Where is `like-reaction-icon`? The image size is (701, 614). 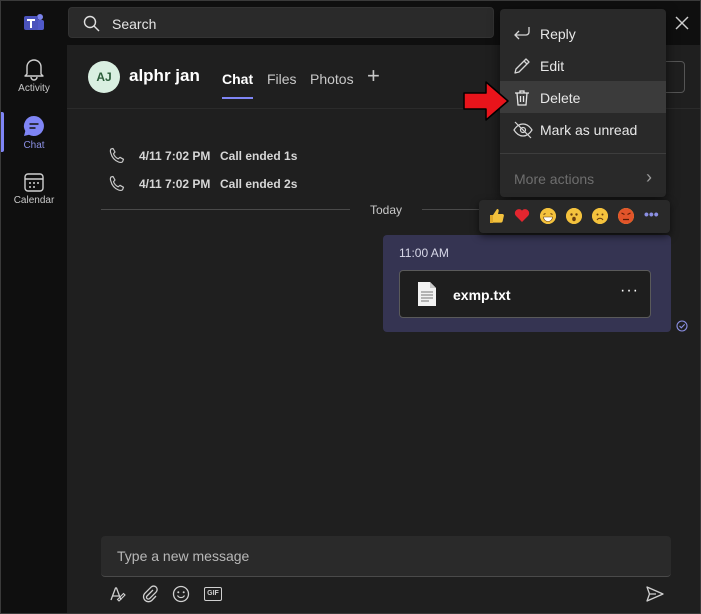 like-reaction-icon is located at coordinates (496, 215).